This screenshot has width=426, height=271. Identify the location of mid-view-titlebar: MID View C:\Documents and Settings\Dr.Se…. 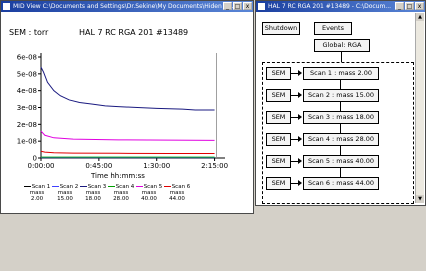
(127, 6).